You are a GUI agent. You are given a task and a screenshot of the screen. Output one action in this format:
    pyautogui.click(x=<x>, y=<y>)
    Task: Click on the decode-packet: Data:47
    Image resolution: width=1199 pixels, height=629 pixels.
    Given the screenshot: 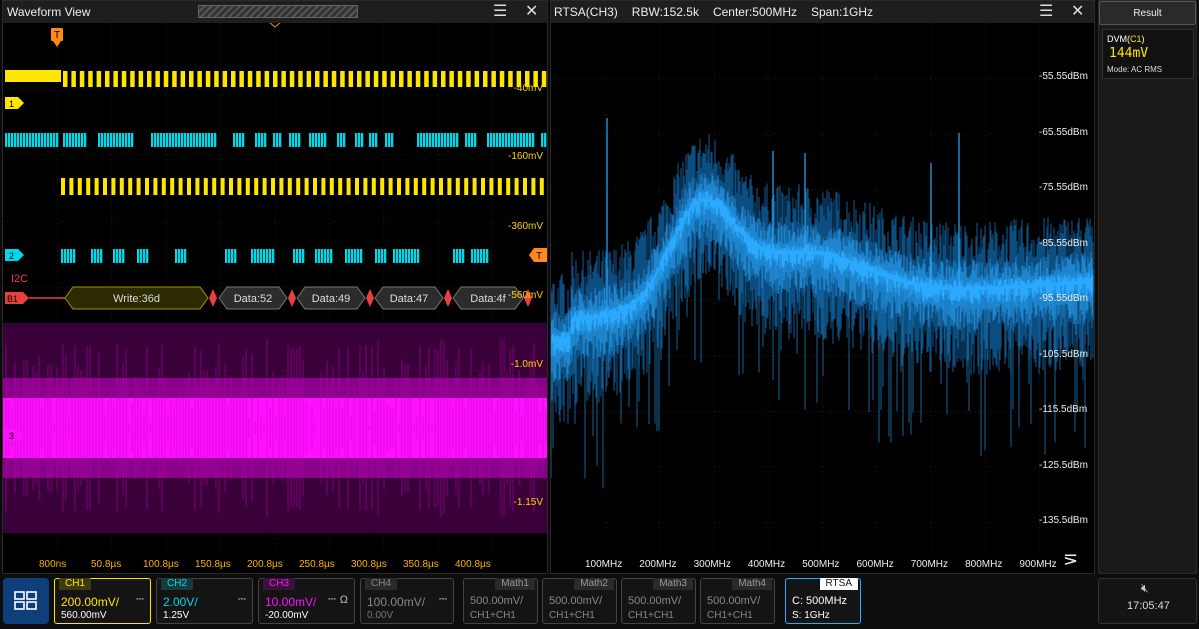 What is the action you would take?
    pyautogui.click(x=409, y=298)
    